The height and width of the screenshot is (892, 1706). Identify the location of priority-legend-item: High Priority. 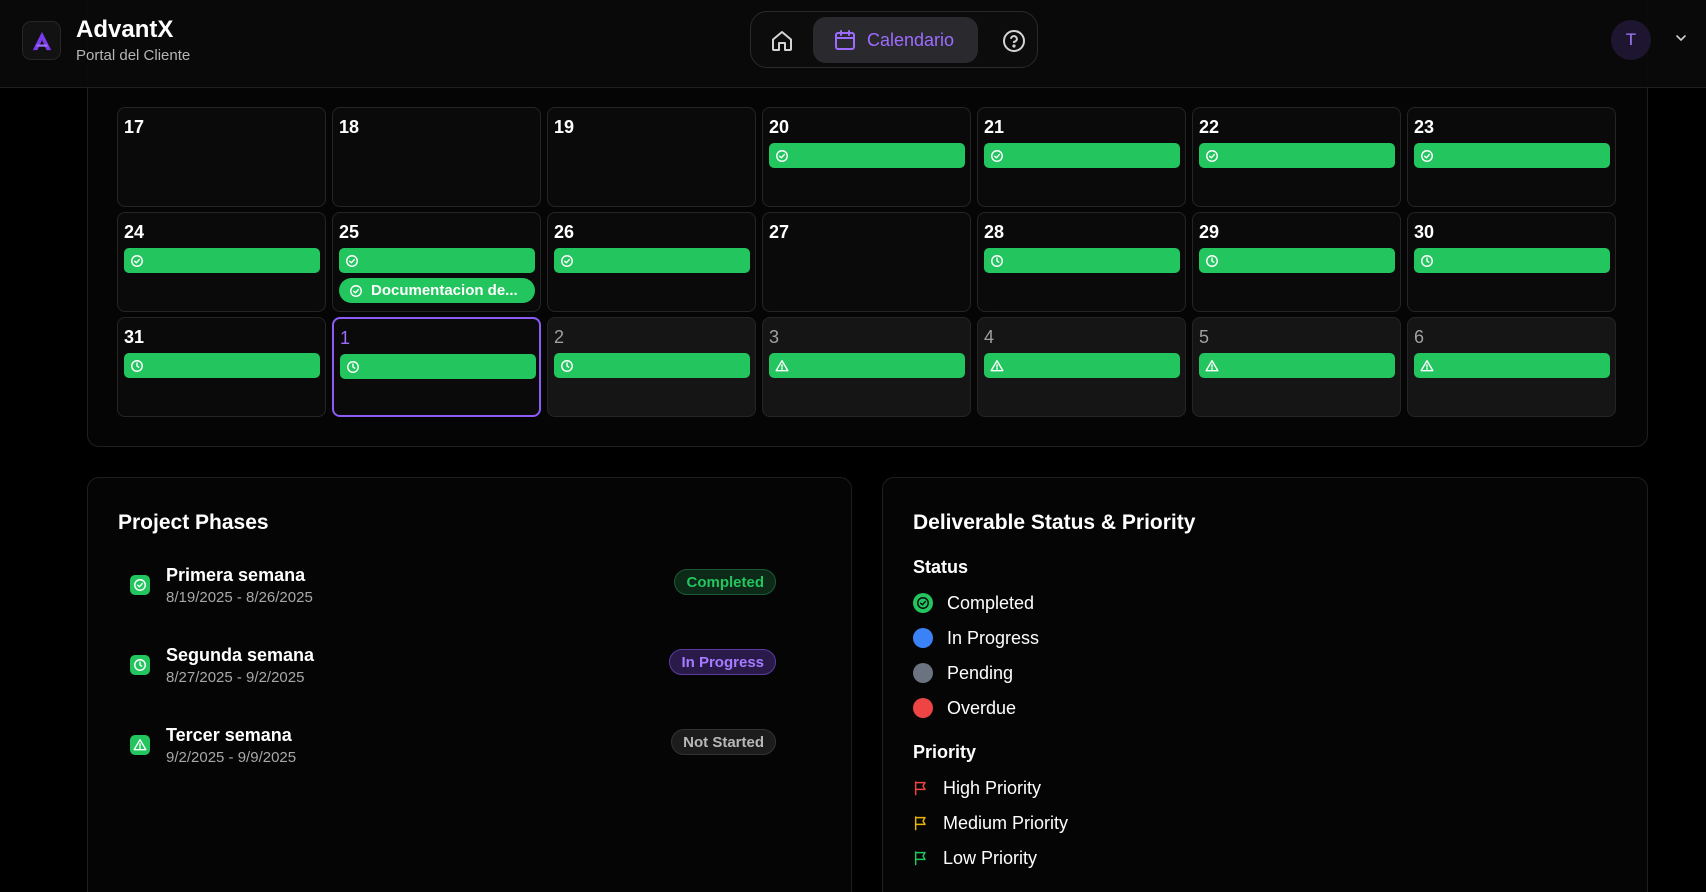
(977, 788).